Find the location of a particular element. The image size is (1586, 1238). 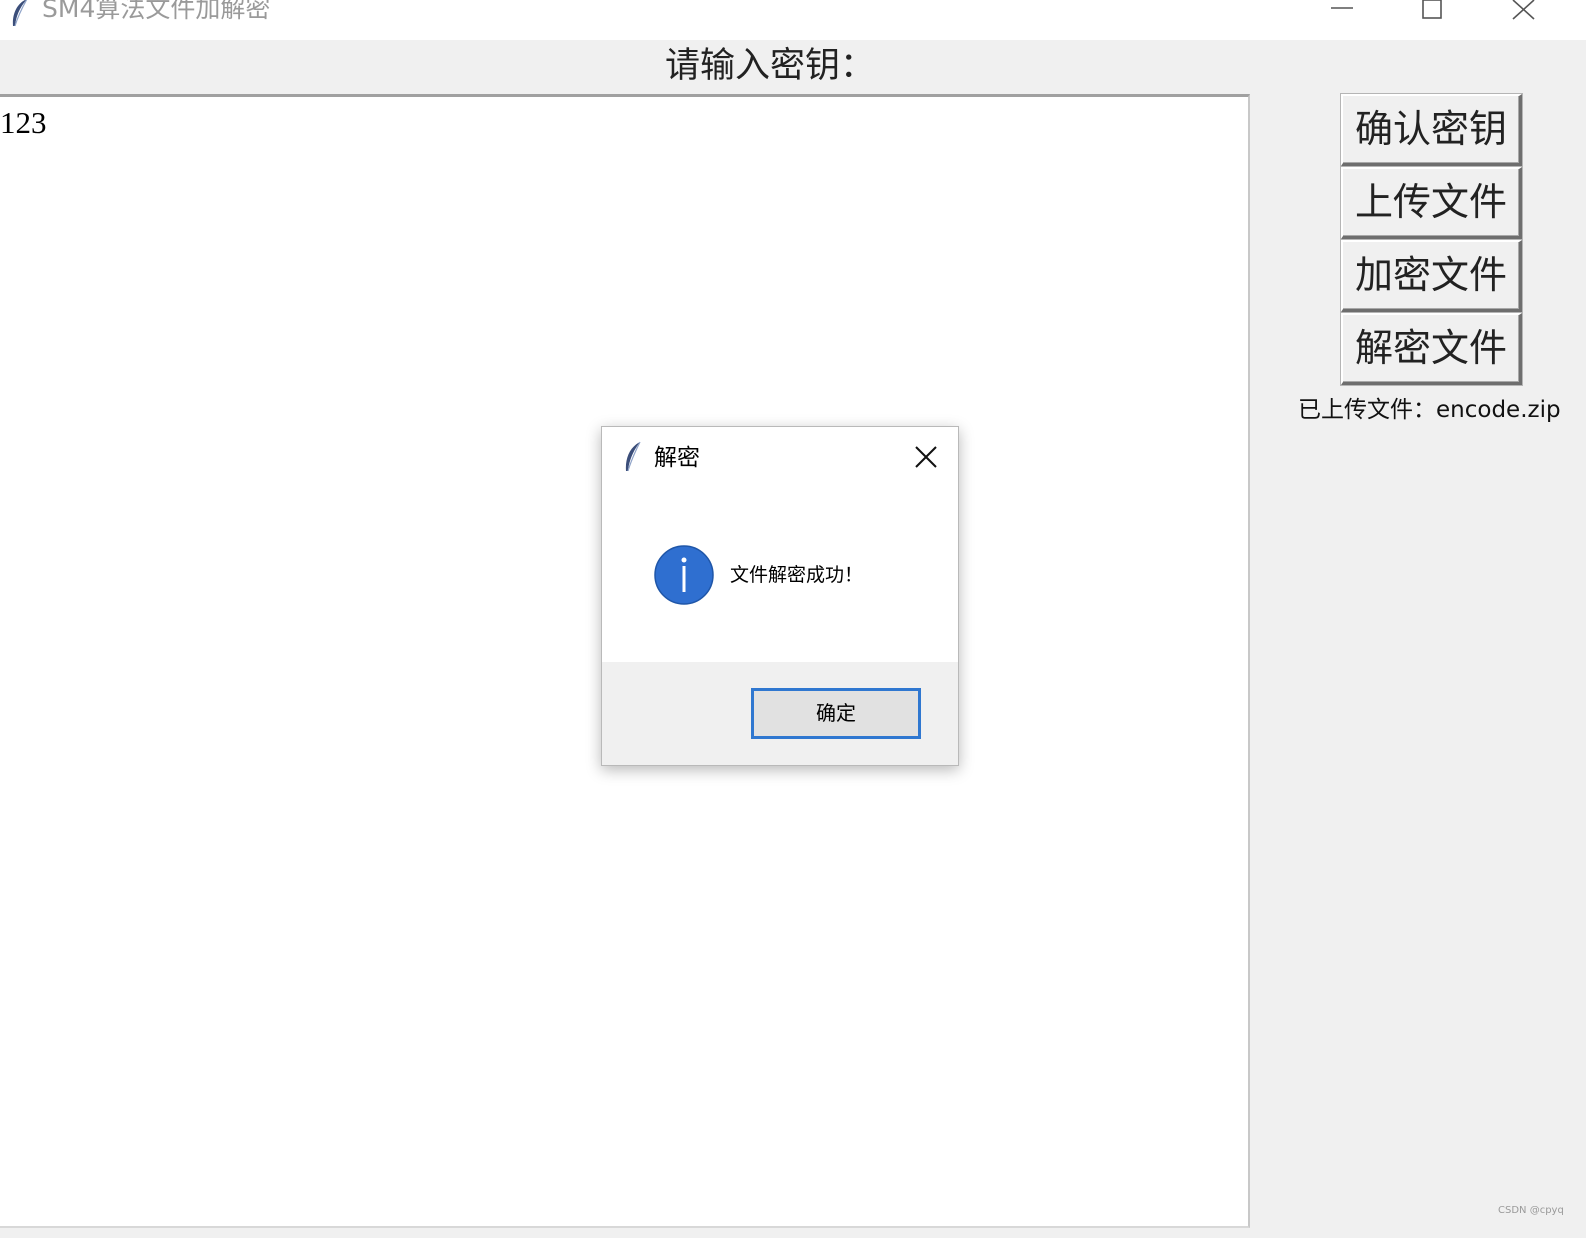

dialog-message: 文件解密成功！ is located at coordinates (797, 575).